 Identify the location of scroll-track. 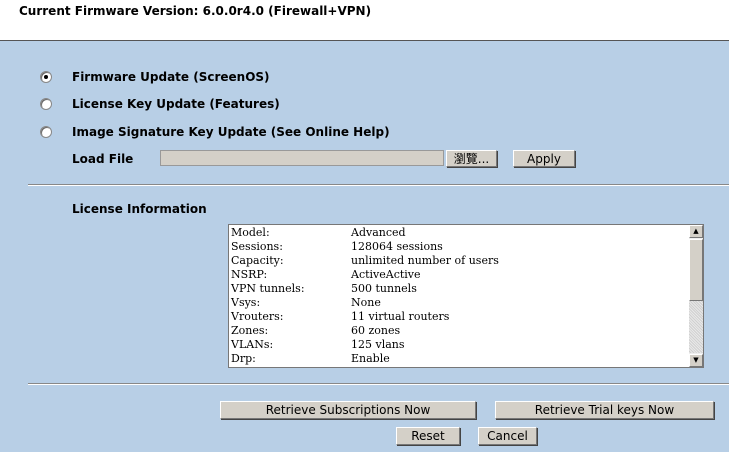
(696, 327).